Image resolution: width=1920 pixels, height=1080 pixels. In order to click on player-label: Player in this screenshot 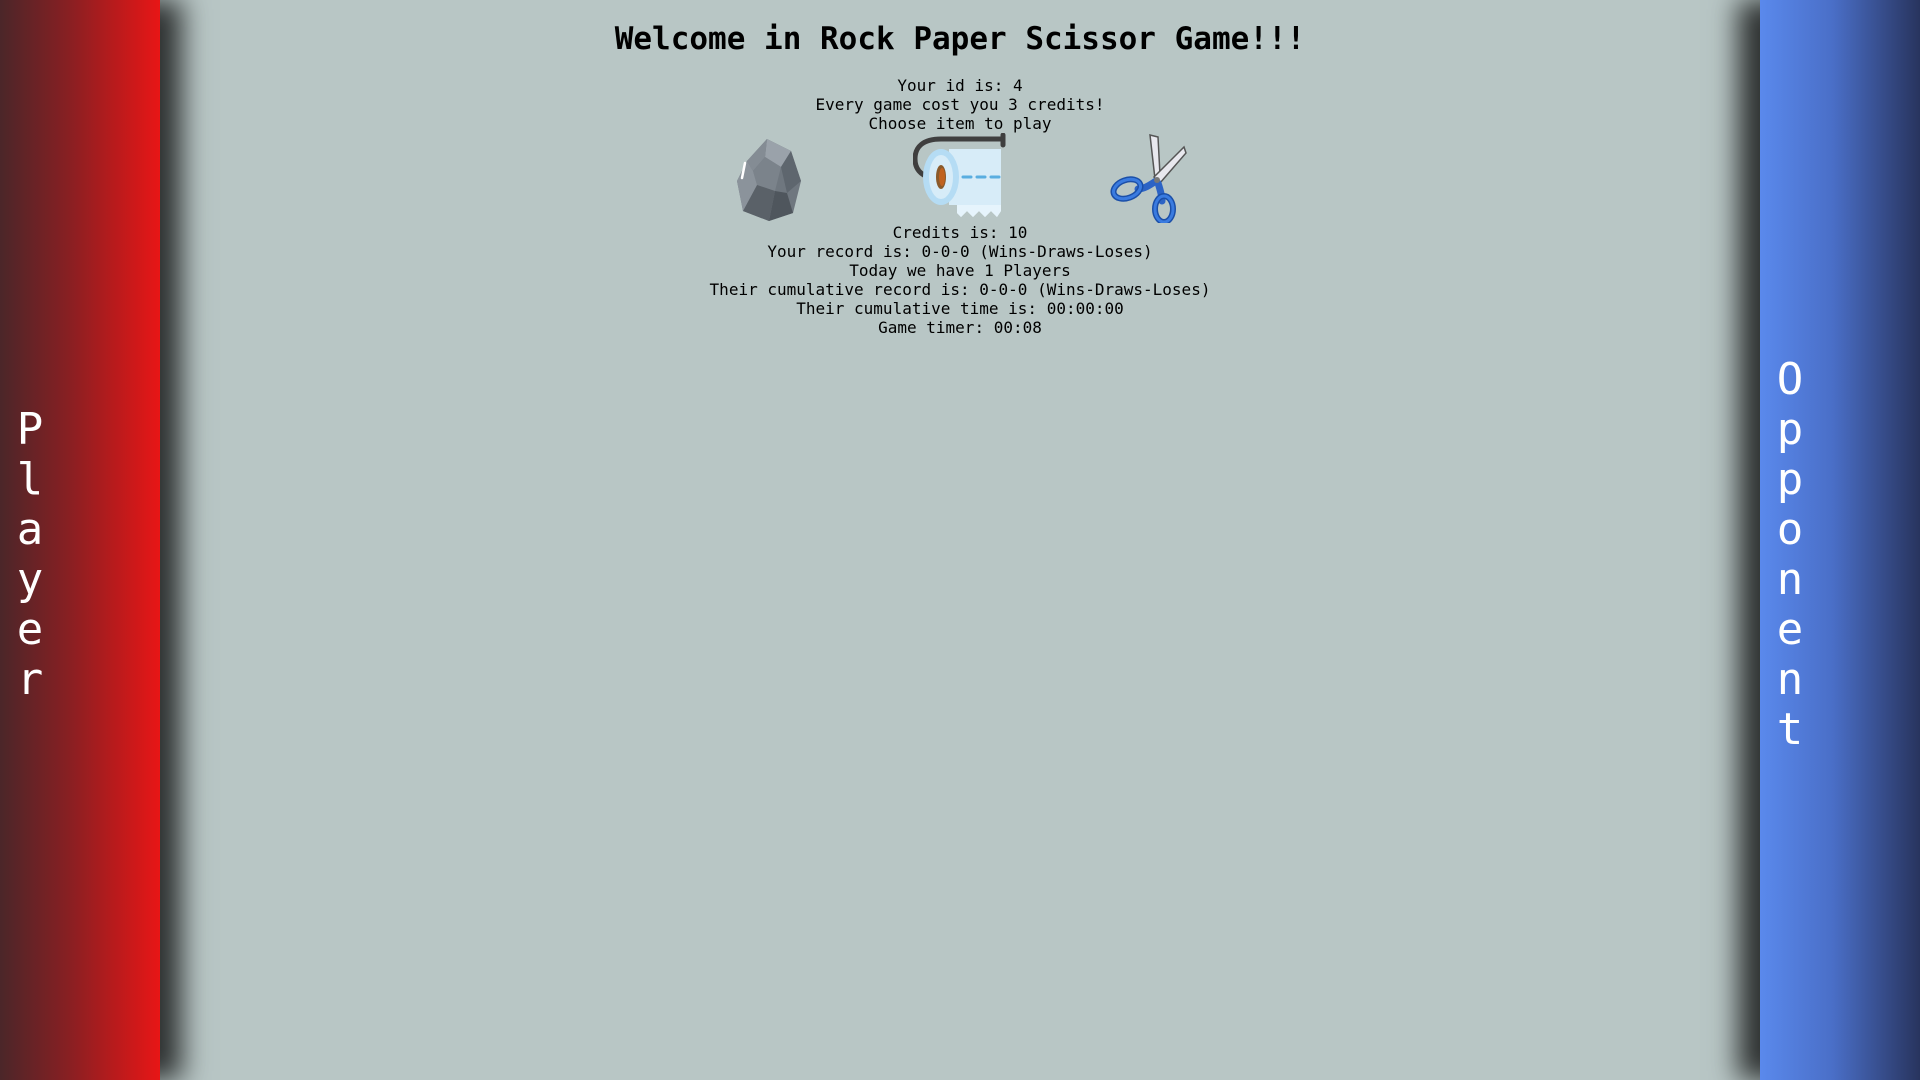, I will do `click(30, 554)`.